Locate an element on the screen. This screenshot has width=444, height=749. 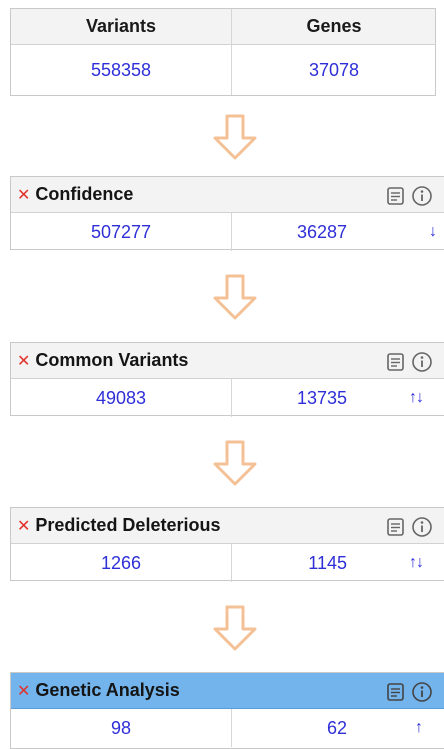
filter-box-confidence: ✕ Confidence 507277 36287 ↓ is located at coordinates (227, 213).